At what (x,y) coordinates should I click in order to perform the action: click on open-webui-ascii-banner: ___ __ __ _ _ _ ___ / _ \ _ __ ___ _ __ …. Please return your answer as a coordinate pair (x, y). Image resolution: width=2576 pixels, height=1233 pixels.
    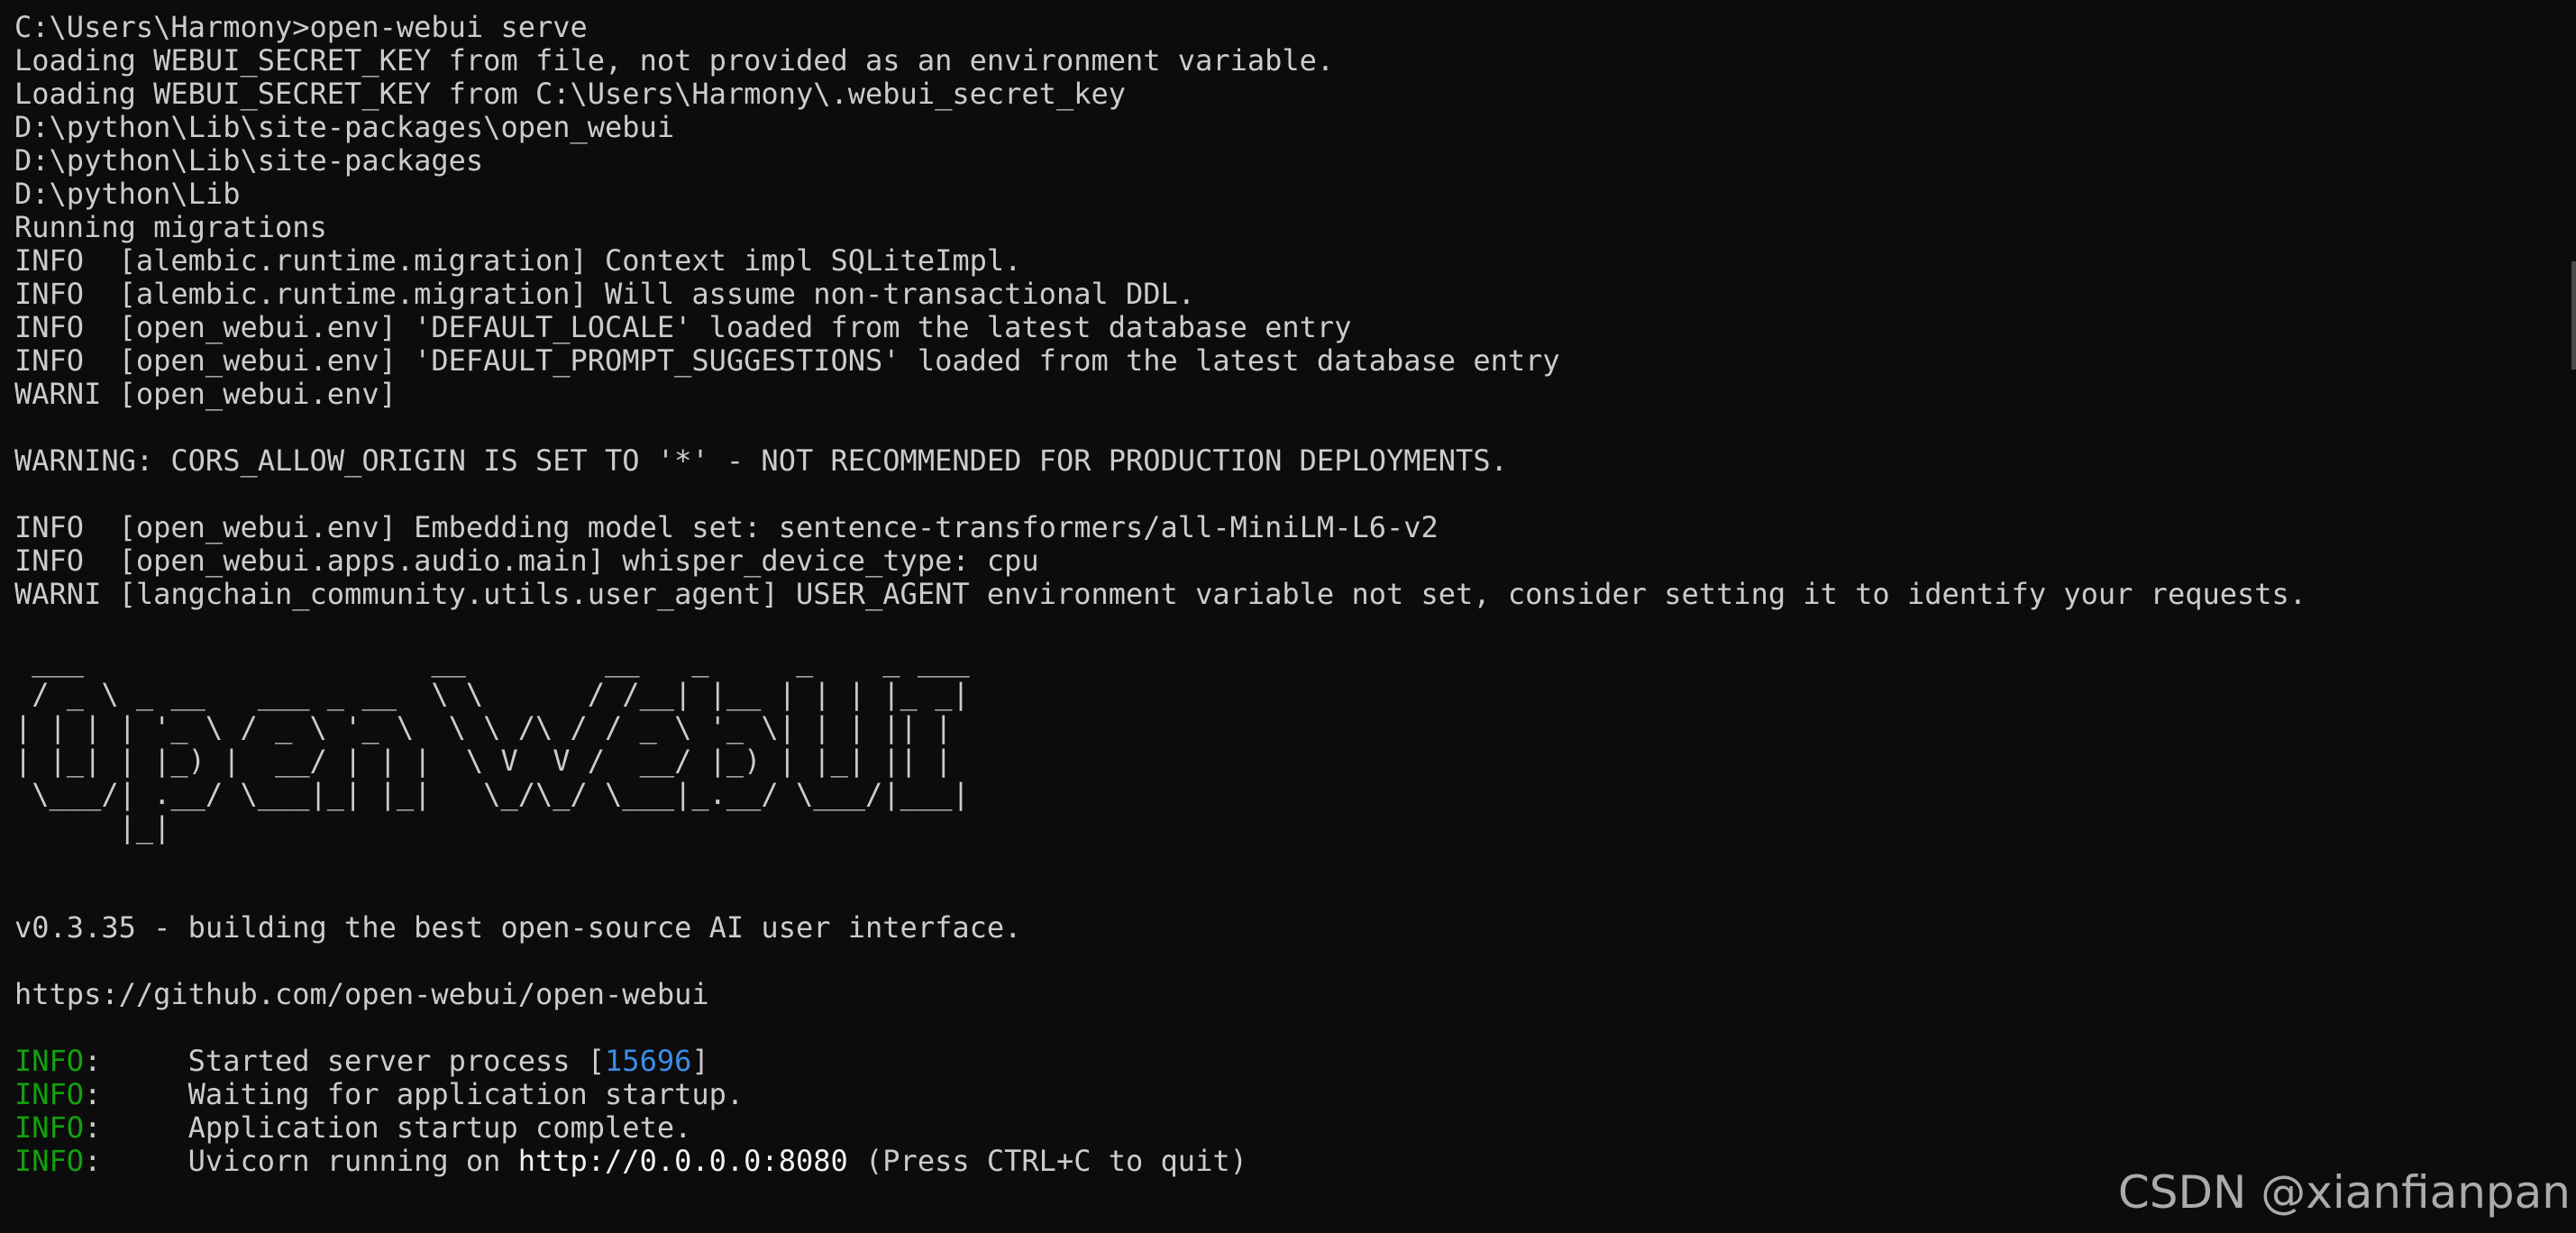
    Looking at the image, I should click on (492, 744).